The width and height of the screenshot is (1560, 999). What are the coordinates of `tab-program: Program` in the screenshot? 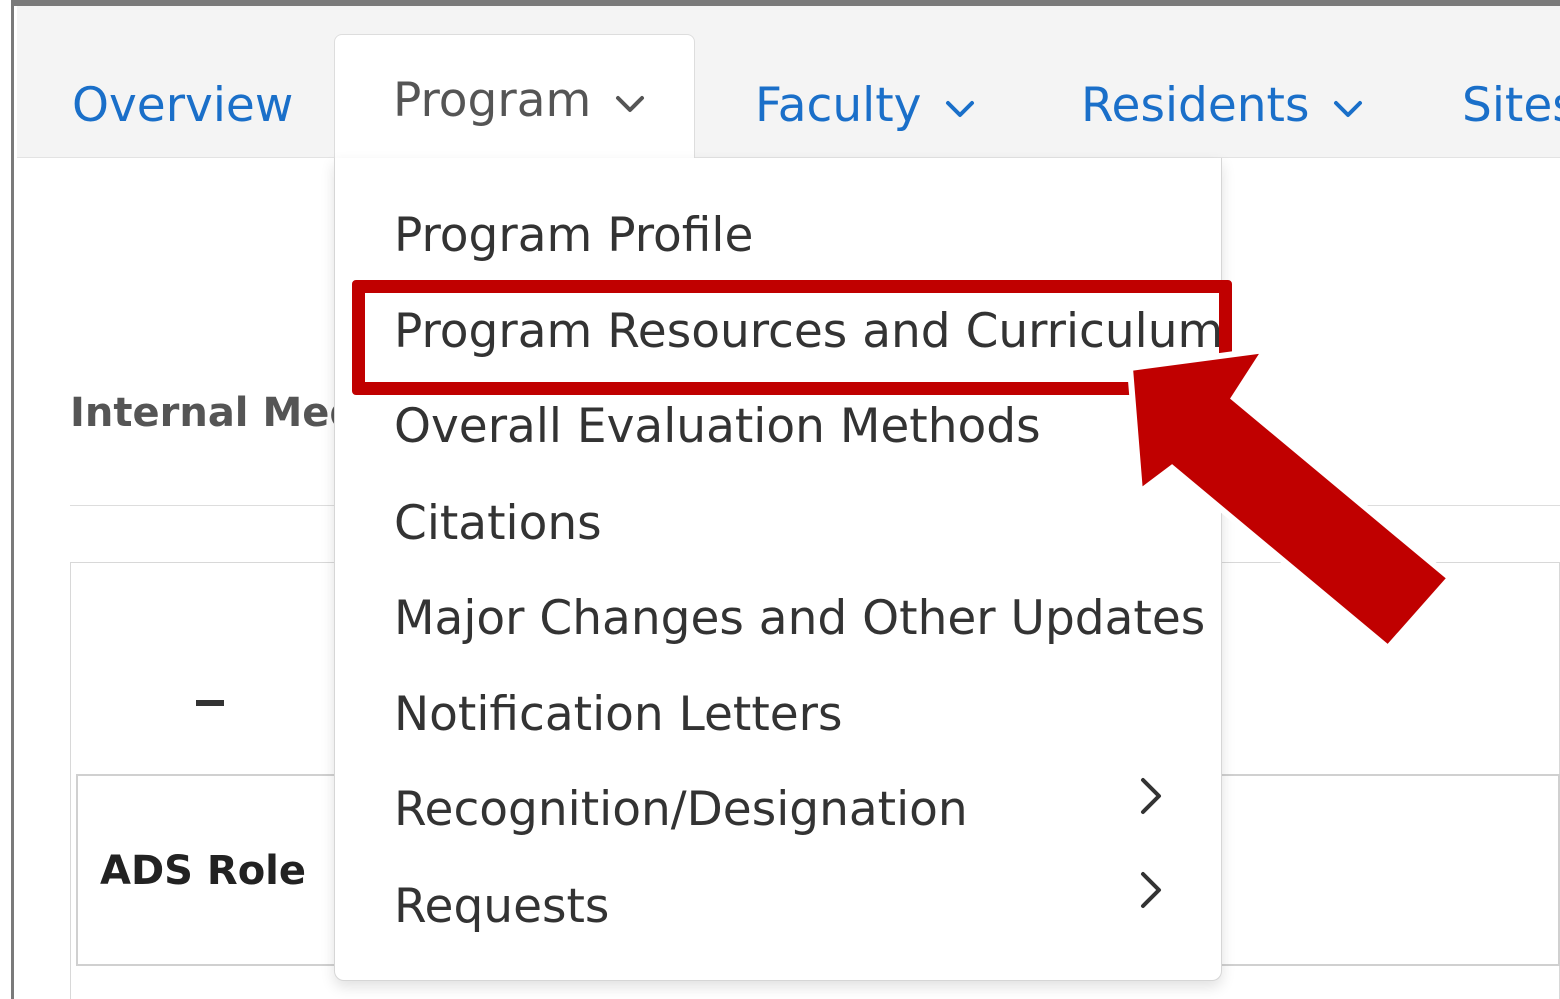 It's located at (514, 96).